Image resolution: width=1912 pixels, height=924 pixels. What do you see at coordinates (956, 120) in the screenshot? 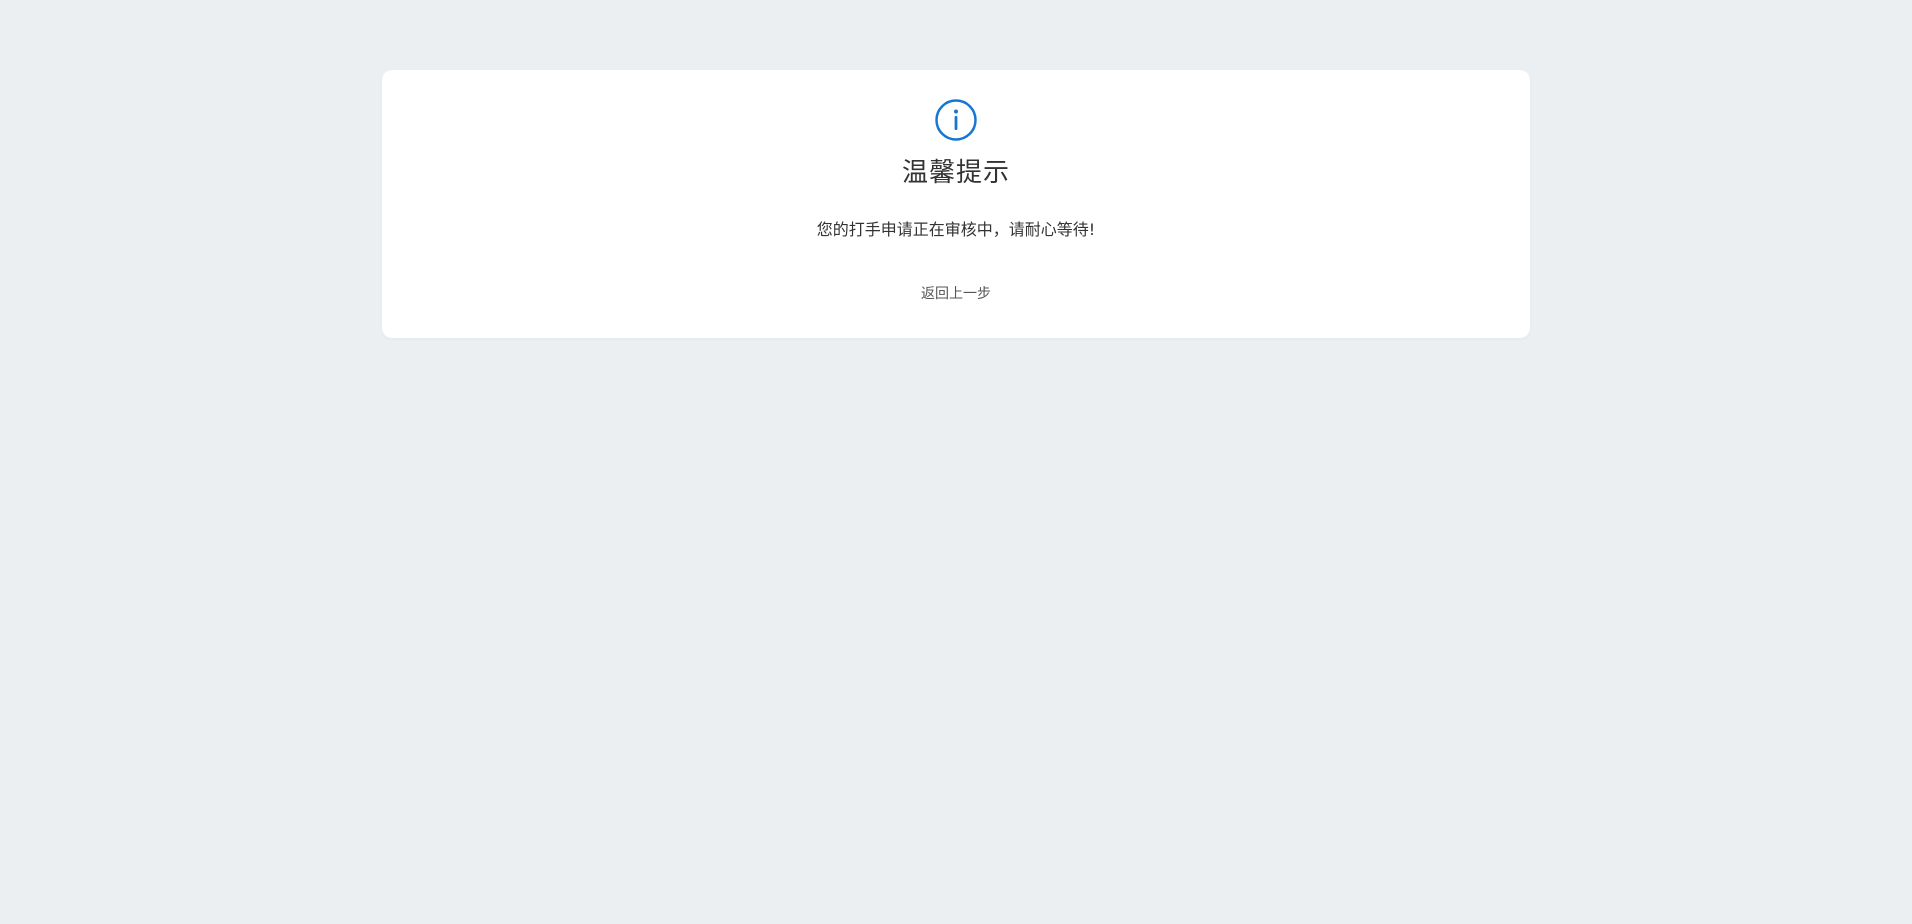
I see `info-circle-icon` at bounding box center [956, 120].